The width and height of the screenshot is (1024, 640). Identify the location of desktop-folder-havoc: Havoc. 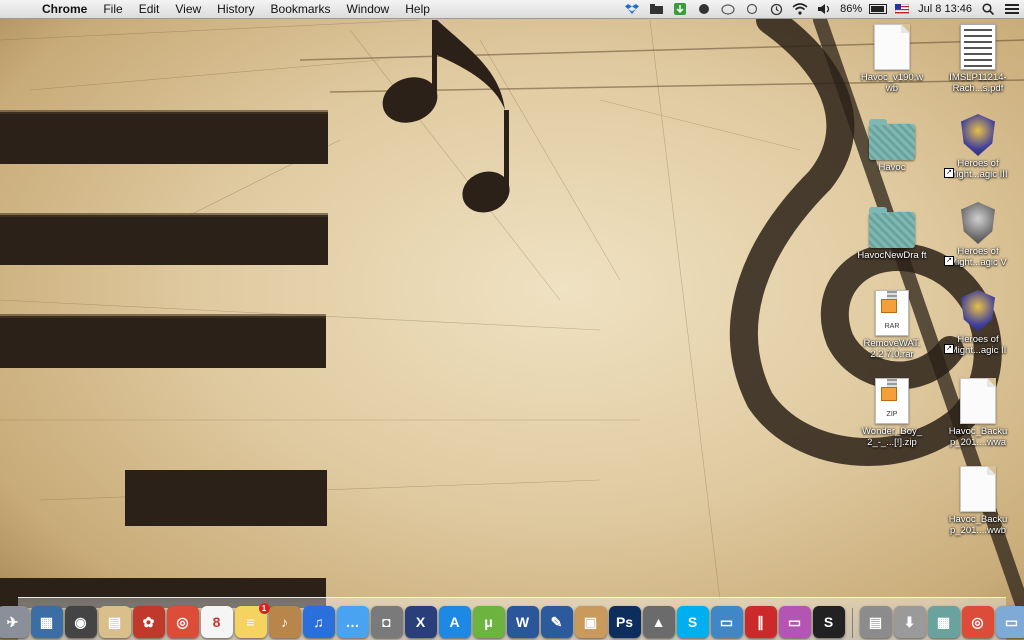
(892, 146).